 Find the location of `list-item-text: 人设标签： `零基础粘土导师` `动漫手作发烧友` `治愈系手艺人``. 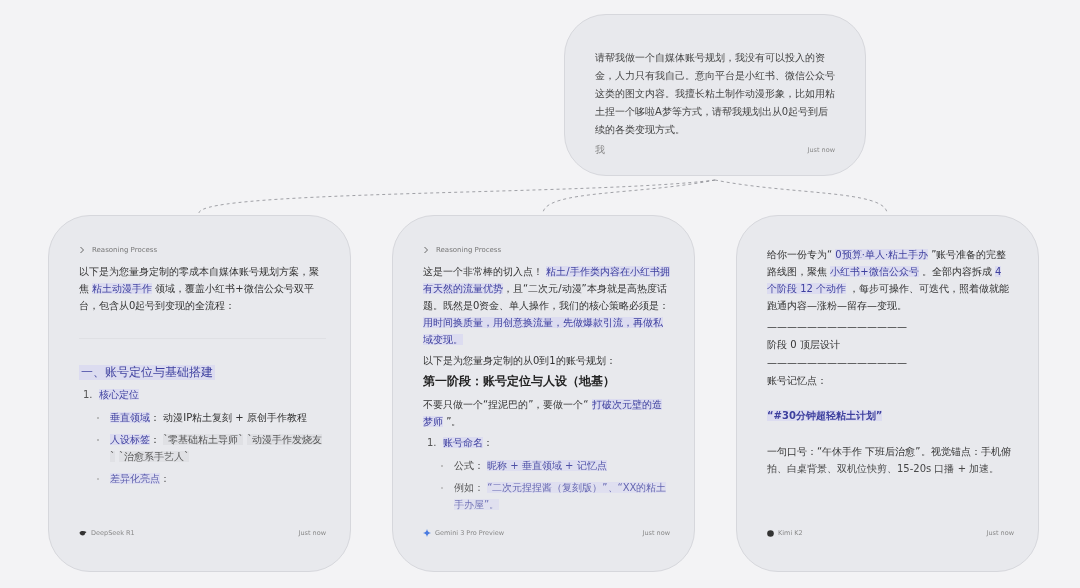

list-item-text: 人设标签： `零基础粘土导师` `动漫手作发烧友` `治愈系手艺人` is located at coordinates (217, 448).